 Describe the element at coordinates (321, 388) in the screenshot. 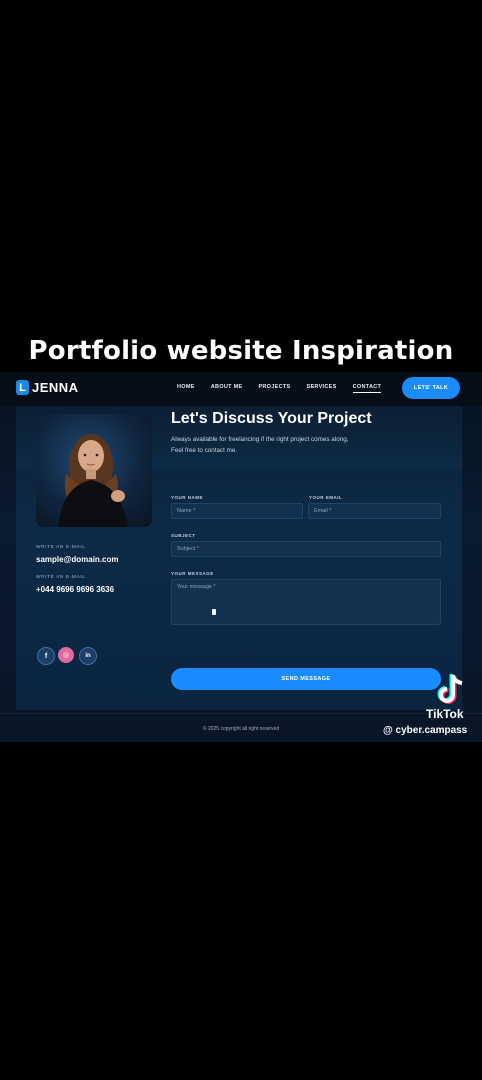

I see `nav-link-services: SERVICES` at that location.